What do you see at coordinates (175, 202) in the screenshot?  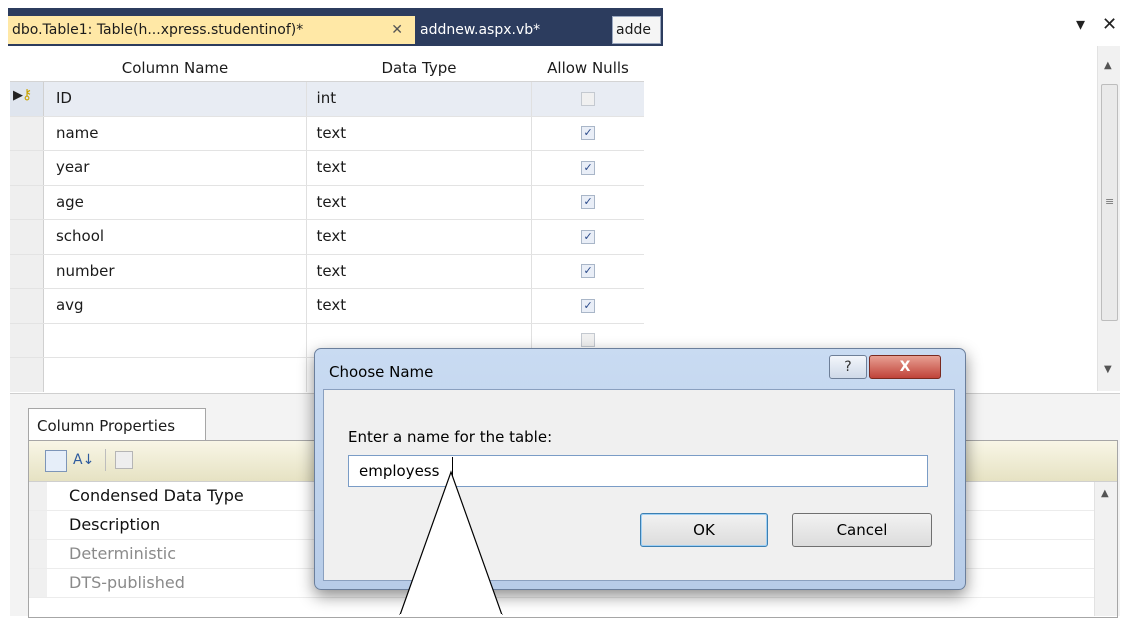 I see `column-name-cell: age` at bounding box center [175, 202].